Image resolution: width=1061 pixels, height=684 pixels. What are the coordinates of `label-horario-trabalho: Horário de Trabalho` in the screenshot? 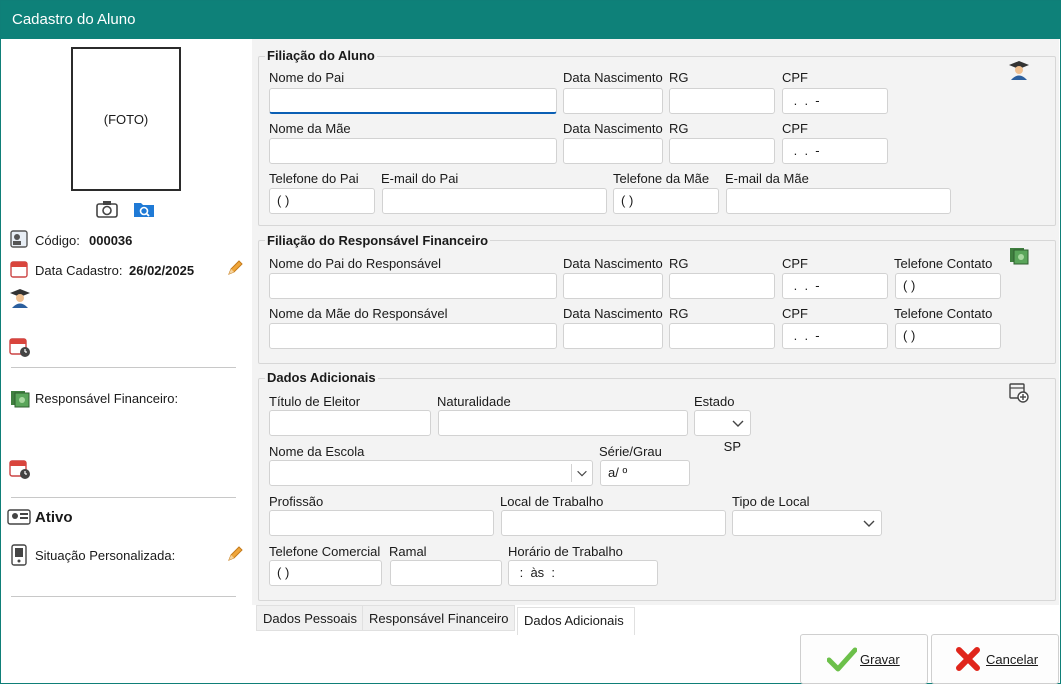 It's located at (565, 551).